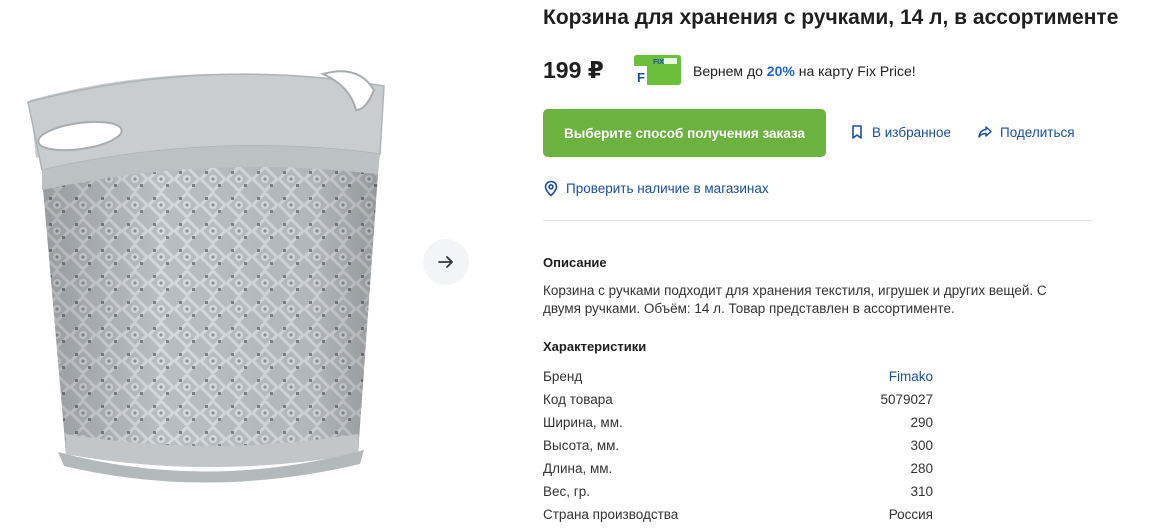 The image size is (1154, 528). I want to click on check-stock-link: Проверить наличие в магазинах, so click(656, 188).